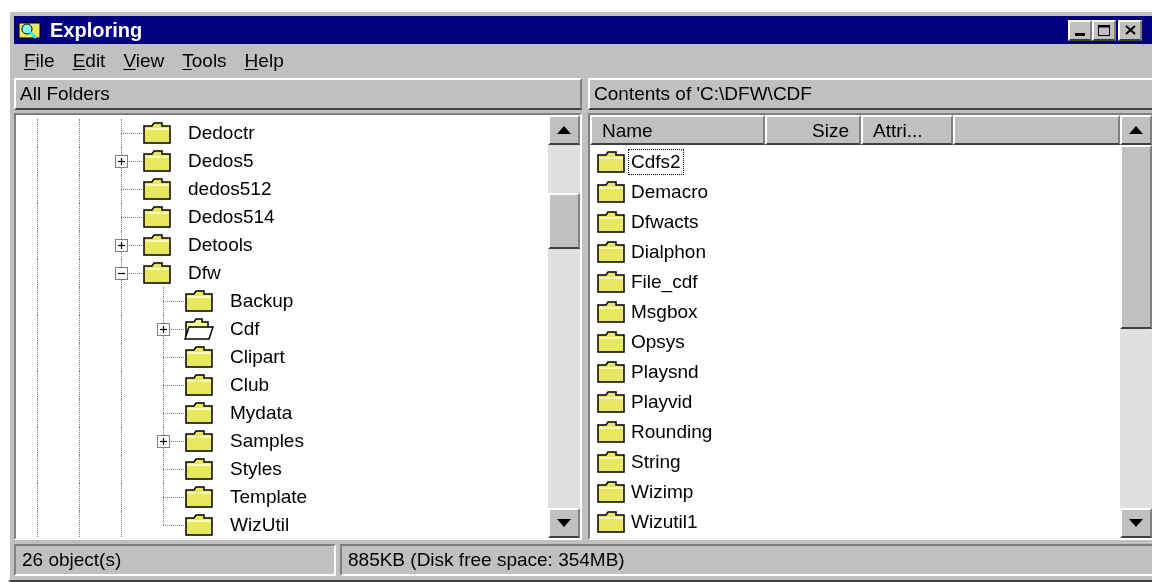 The height and width of the screenshot is (582, 1152). I want to click on status-text: 885KB (Disk free space: 354MB), so click(746, 560).